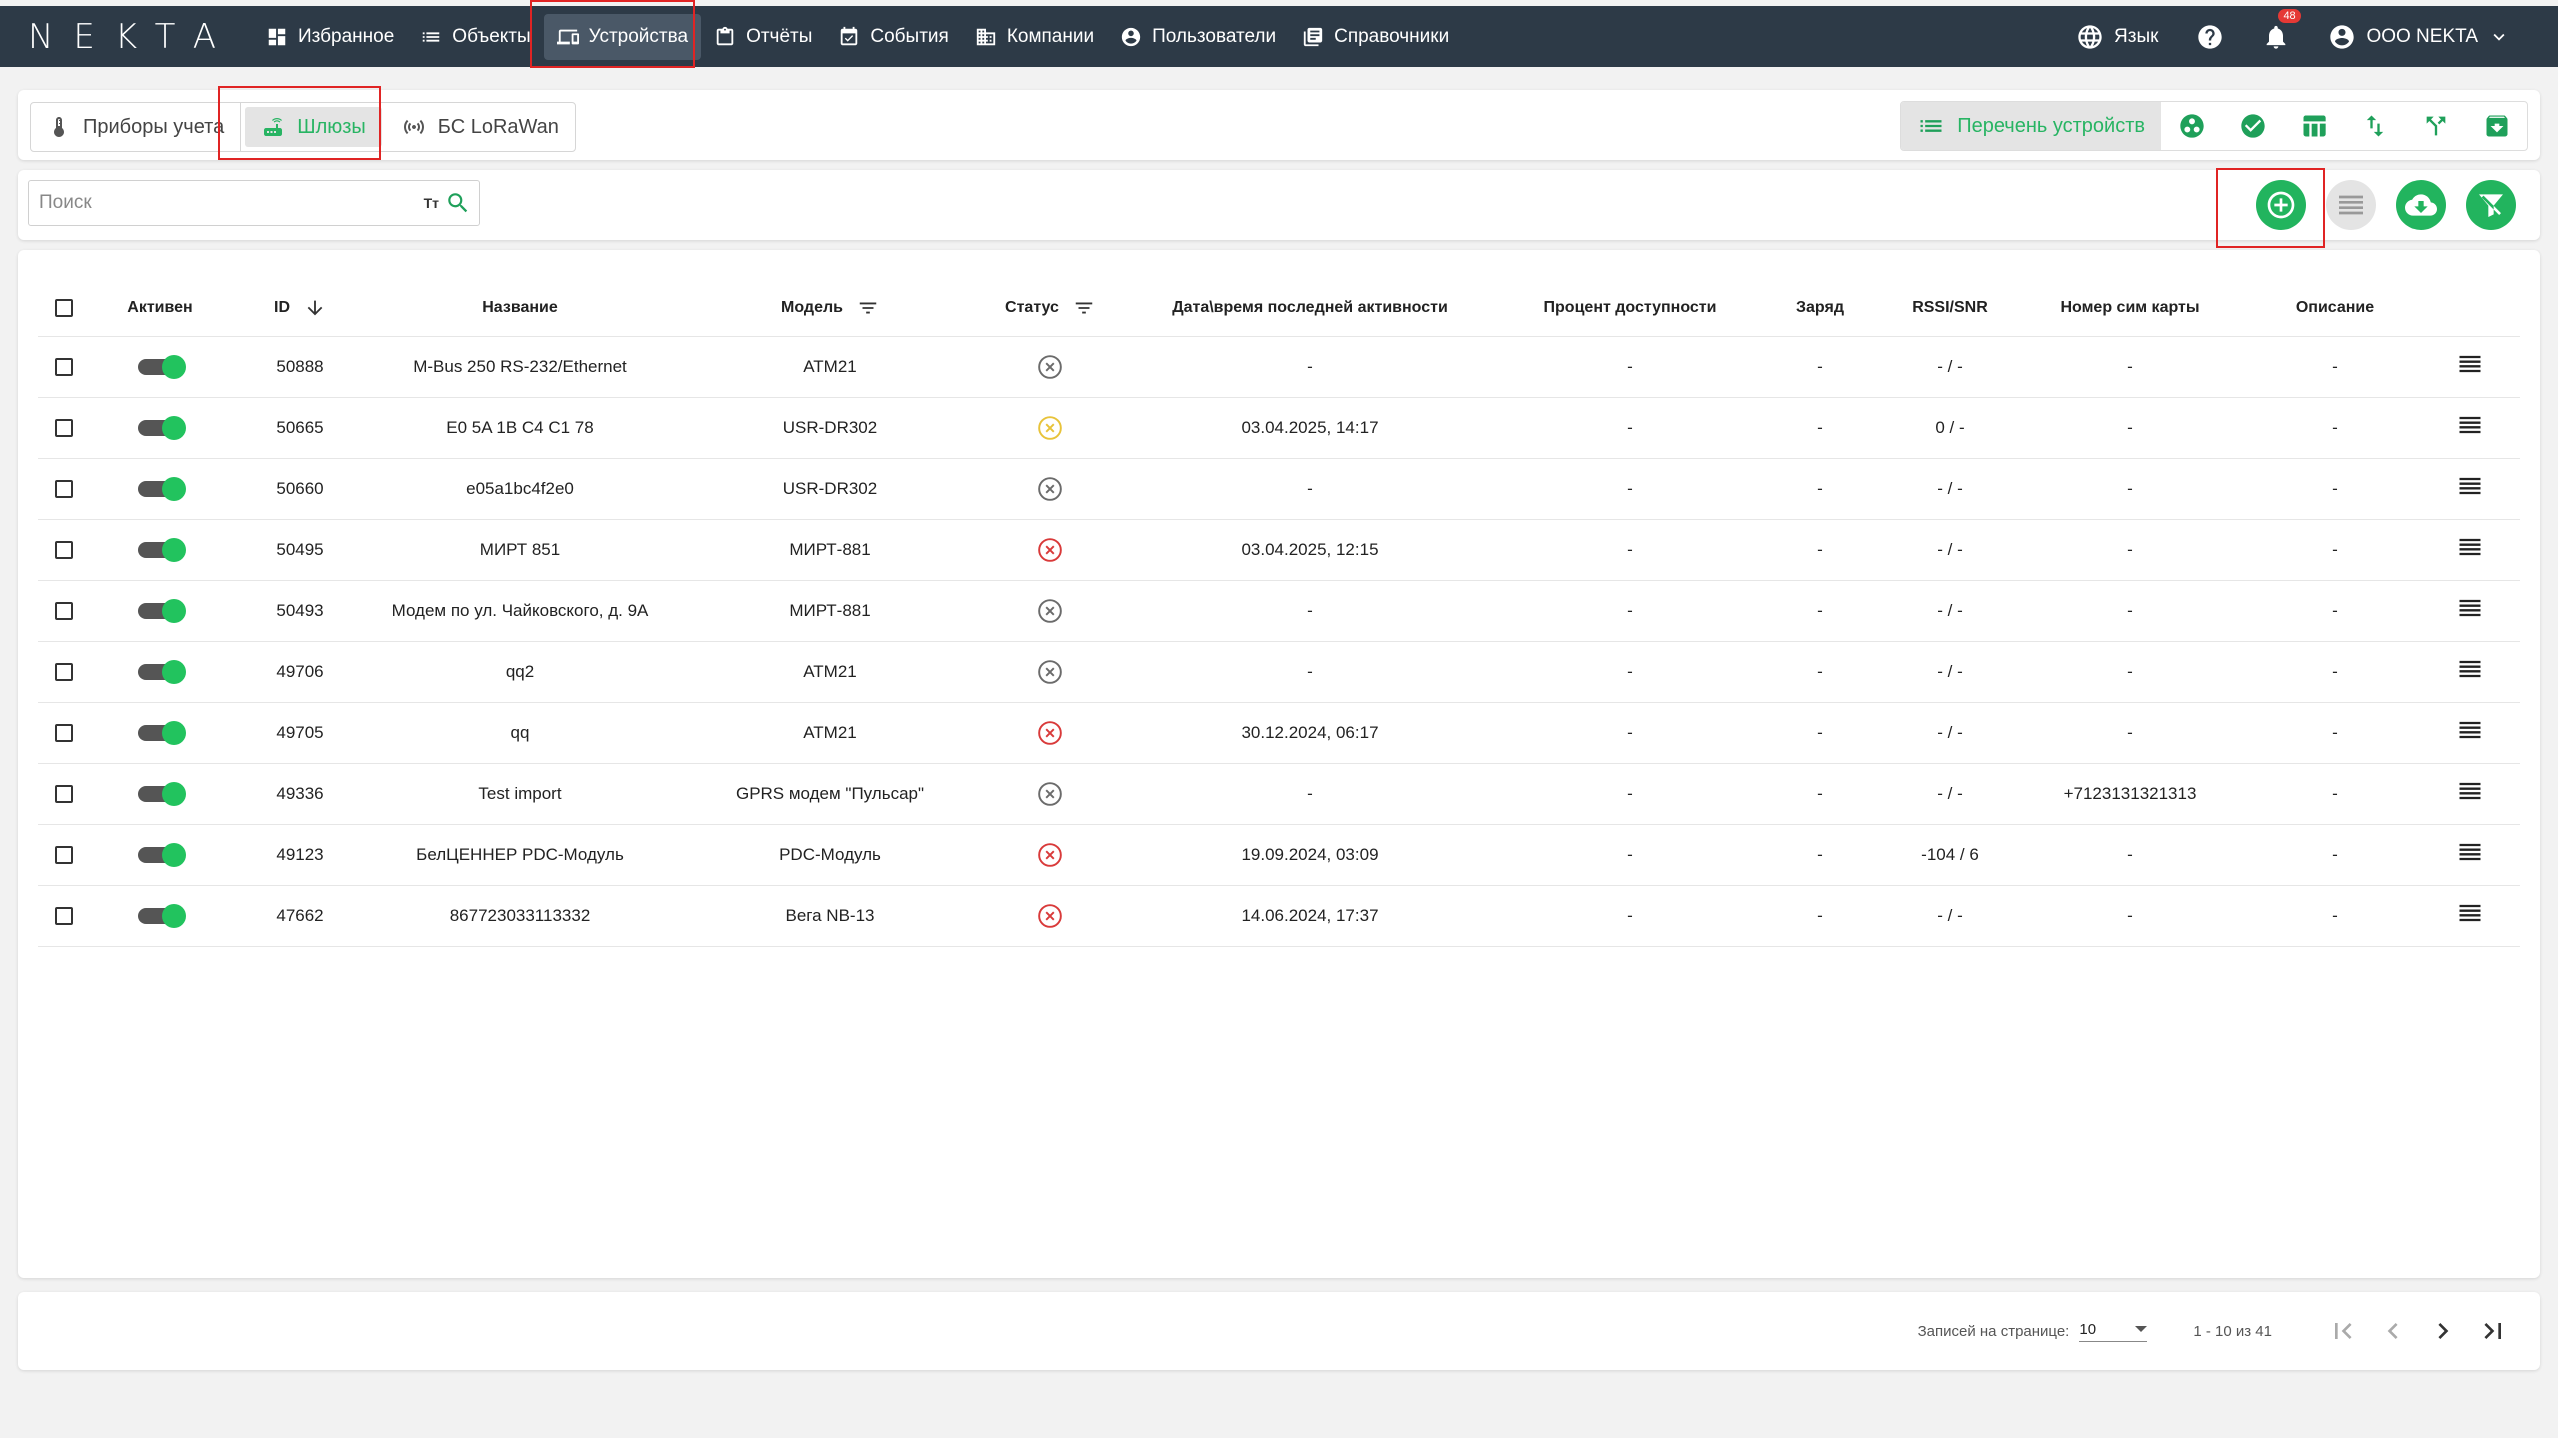  What do you see at coordinates (475, 37) in the screenshot?
I see `nav-item-objects: Объекты` at bounding box center [475, 37].